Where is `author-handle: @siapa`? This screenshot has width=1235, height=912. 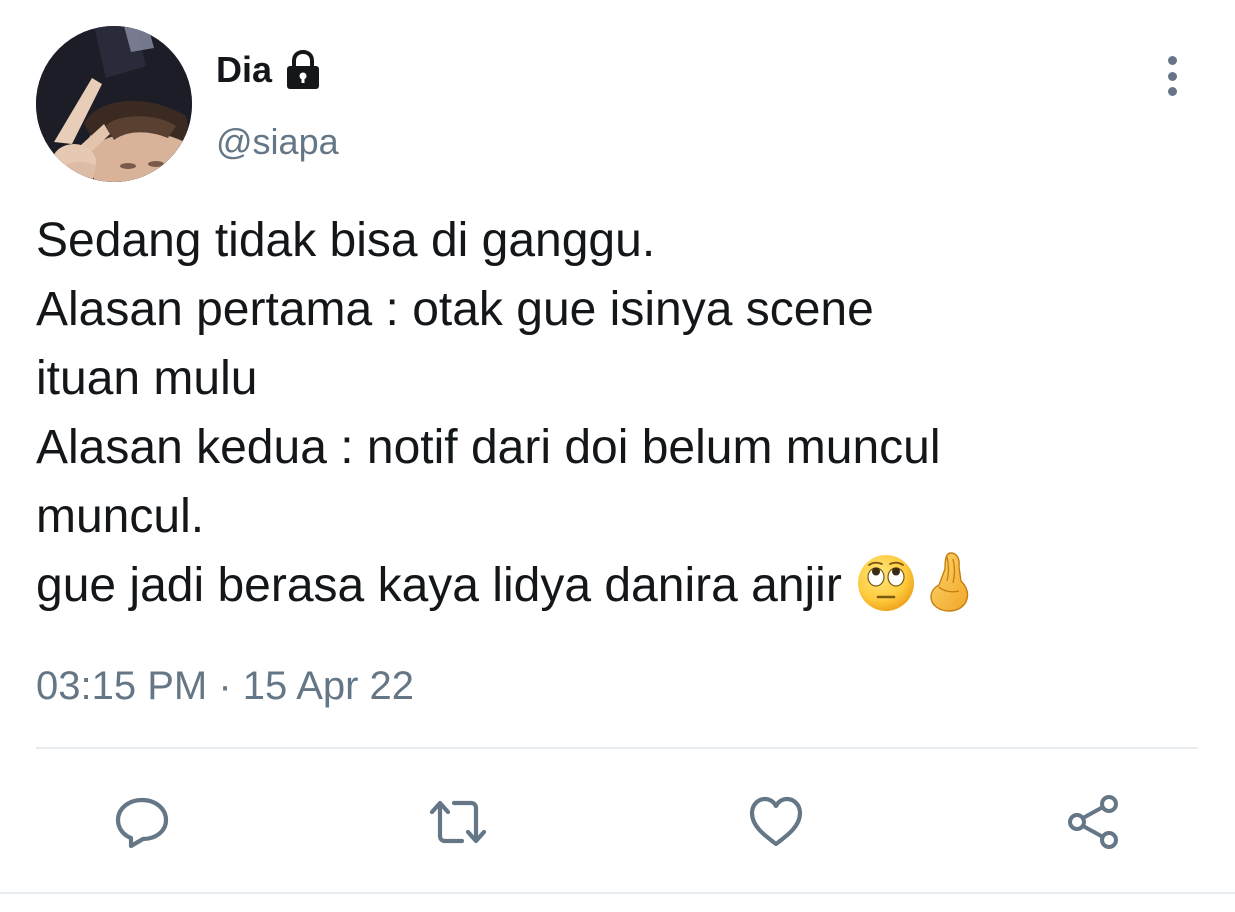 author-handle: @siapa is located at coordinates (277, 142).